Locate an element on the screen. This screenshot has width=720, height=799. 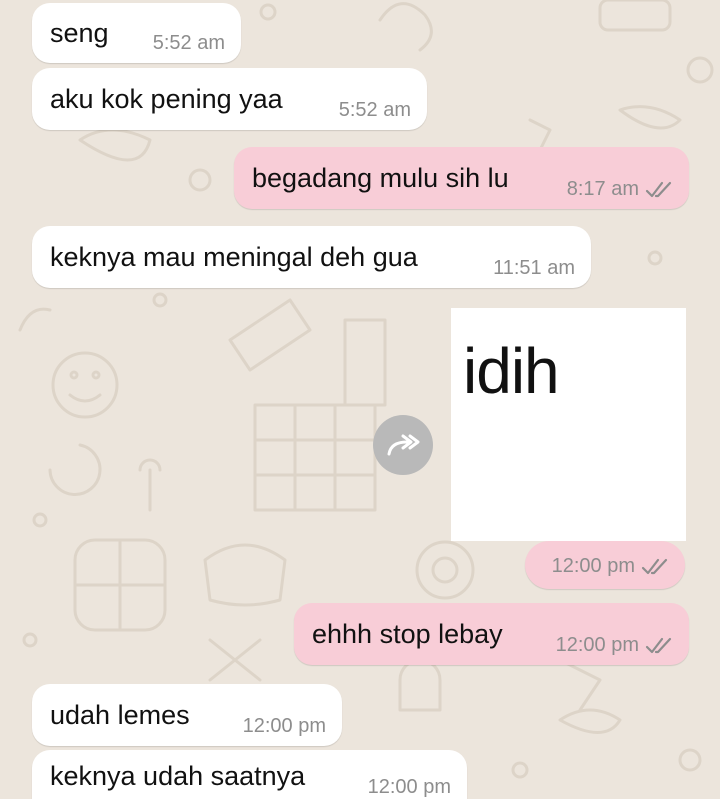
forward-arrow-icon is located at coordinates (403, 445).